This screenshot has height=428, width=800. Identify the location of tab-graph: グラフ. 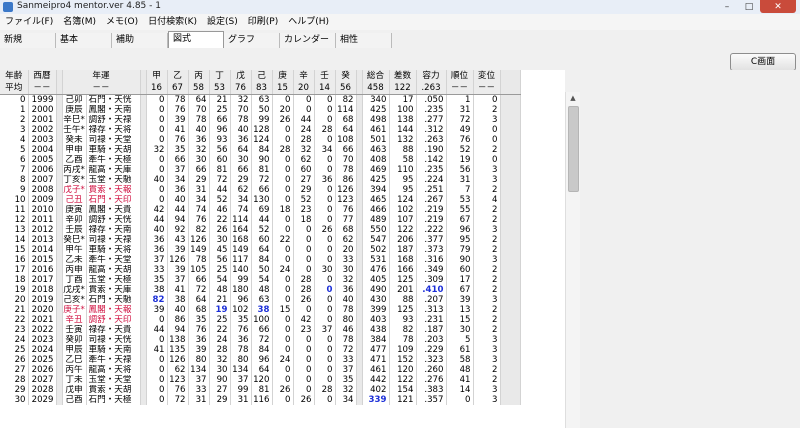
(252, 40).